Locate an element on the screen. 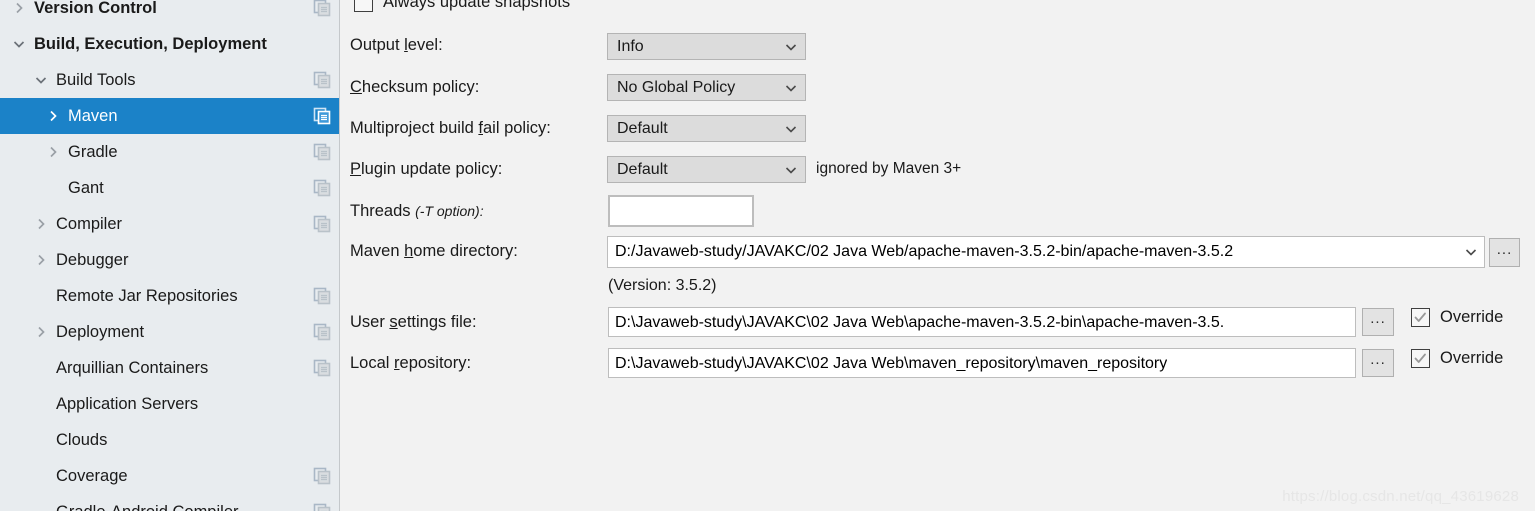 This screenshot has height=511, width=1535. watermark: https://blog.csdn.net/qq_43619628 is located at coordinates (1400, 496).